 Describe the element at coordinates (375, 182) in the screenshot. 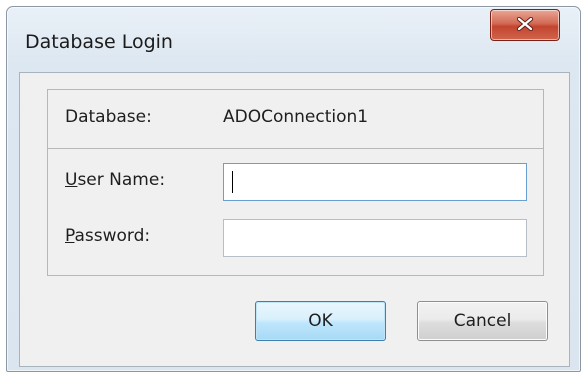

I see `user-name-input` at that location.